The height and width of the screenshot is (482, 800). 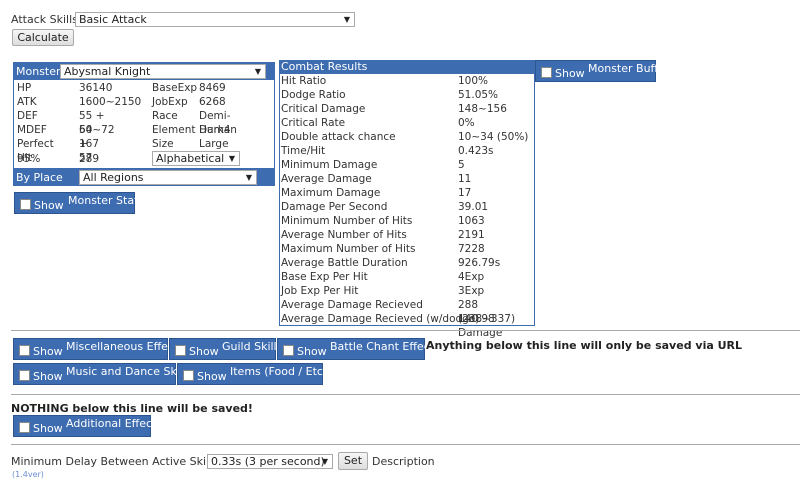 I want to click on combat-row: Critical Damage 148~156, so click(x=407, y=109).